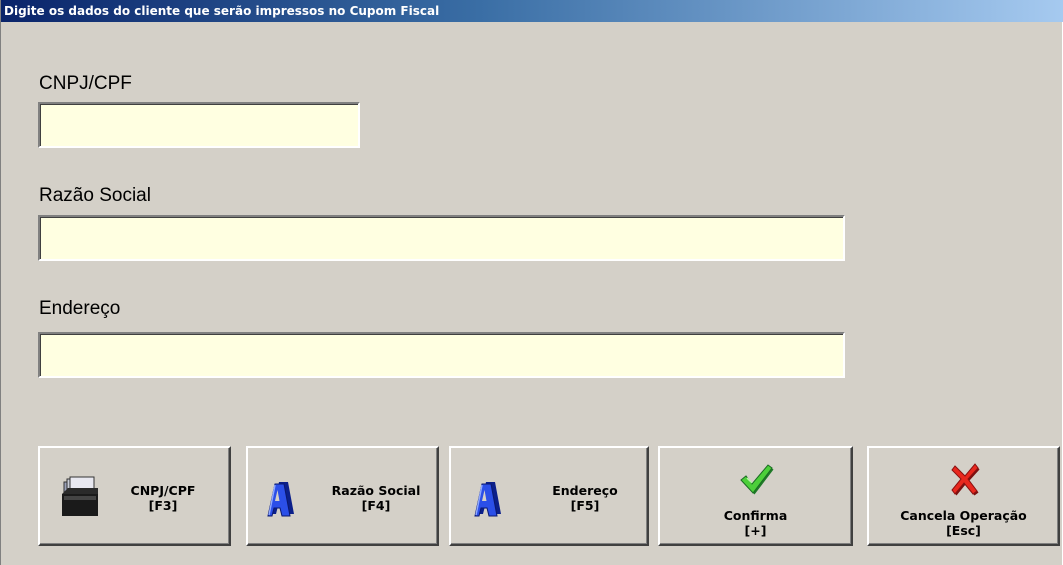  Describe the element at coordinates (965, 479) in the screenshot. I see `red-x-icon` at that location.